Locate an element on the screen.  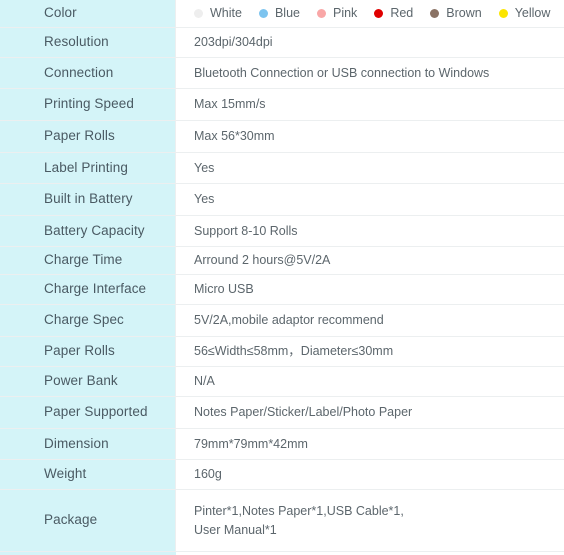
color-name: Yellow is located at coordinates (532, 13).